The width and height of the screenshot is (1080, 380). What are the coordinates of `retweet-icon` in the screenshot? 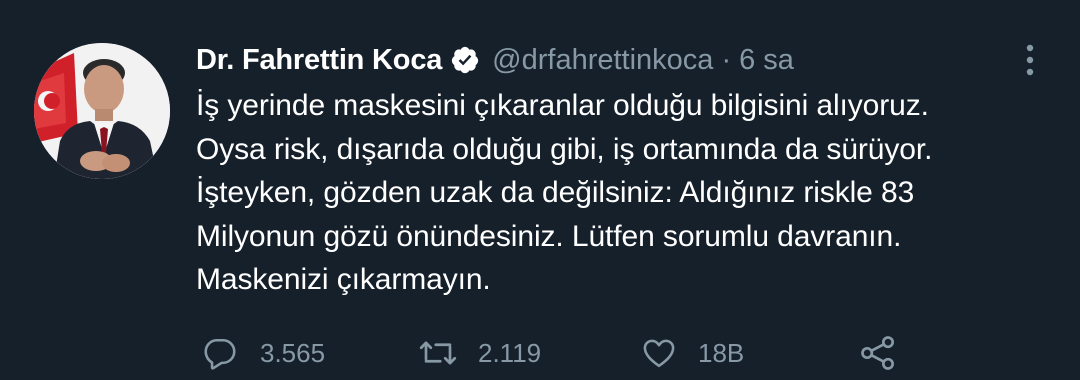 It's located at (438, 353).